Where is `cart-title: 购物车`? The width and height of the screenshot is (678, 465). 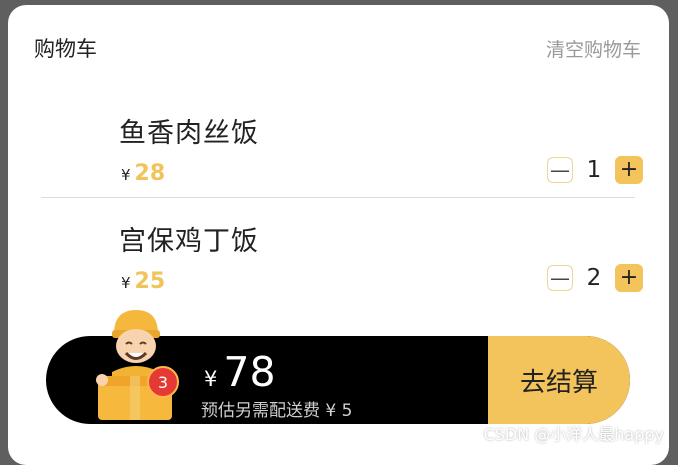 cart-title: 购物车 is located at coordinates (65, 49).